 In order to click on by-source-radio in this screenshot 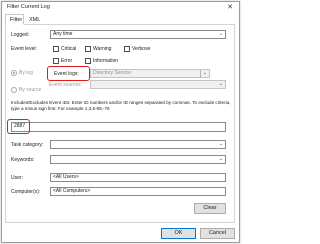, I will do `click(14, 90)`.